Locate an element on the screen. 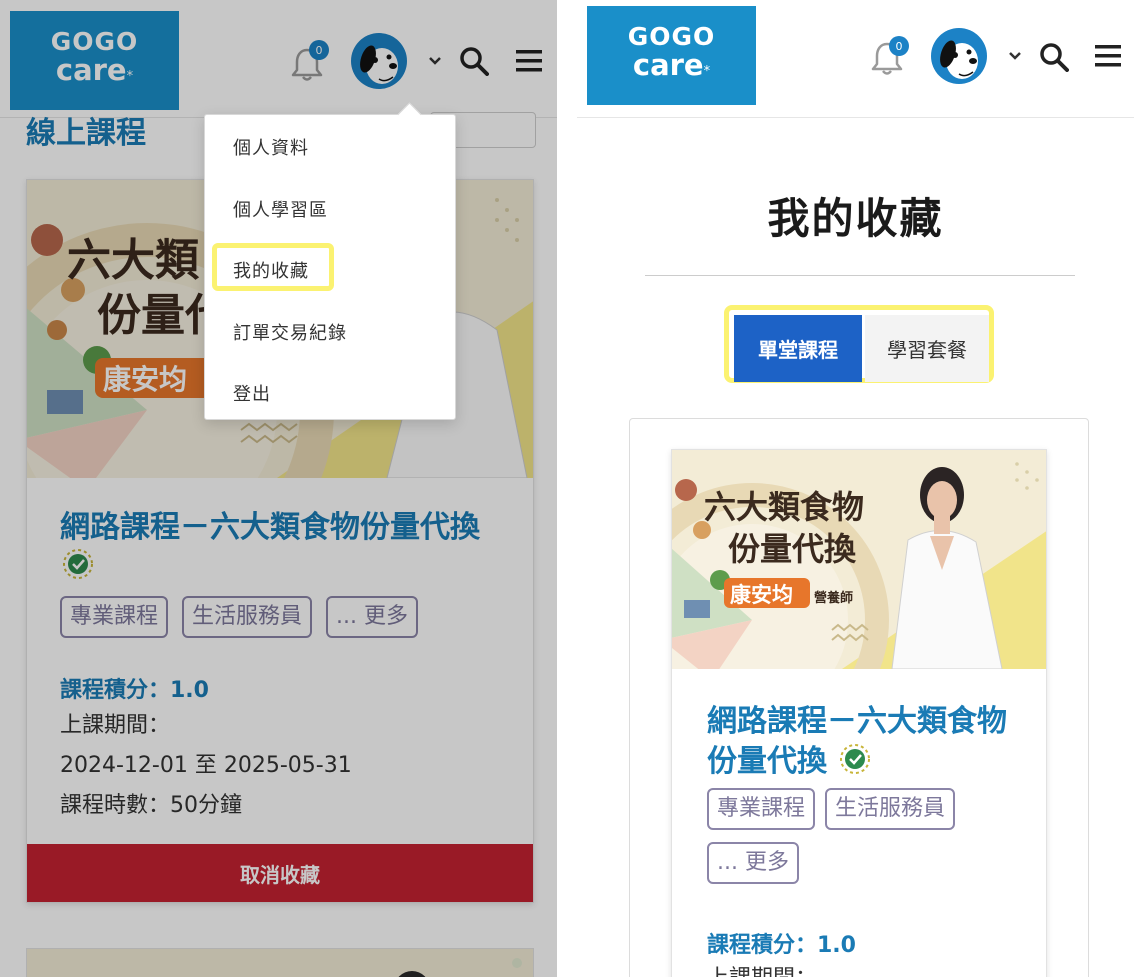 Image resolution: width=1134 pixels, height=977 pixels. course-tags: 專業課程 生活服務員 ... 更多 is located at coordinates (862, 836).